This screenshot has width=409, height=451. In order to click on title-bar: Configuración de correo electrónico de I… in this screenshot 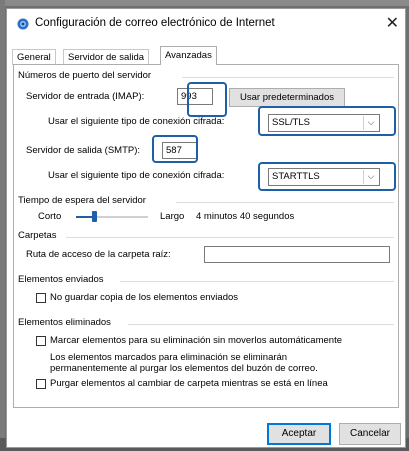, I will do `click(206, 24)`.